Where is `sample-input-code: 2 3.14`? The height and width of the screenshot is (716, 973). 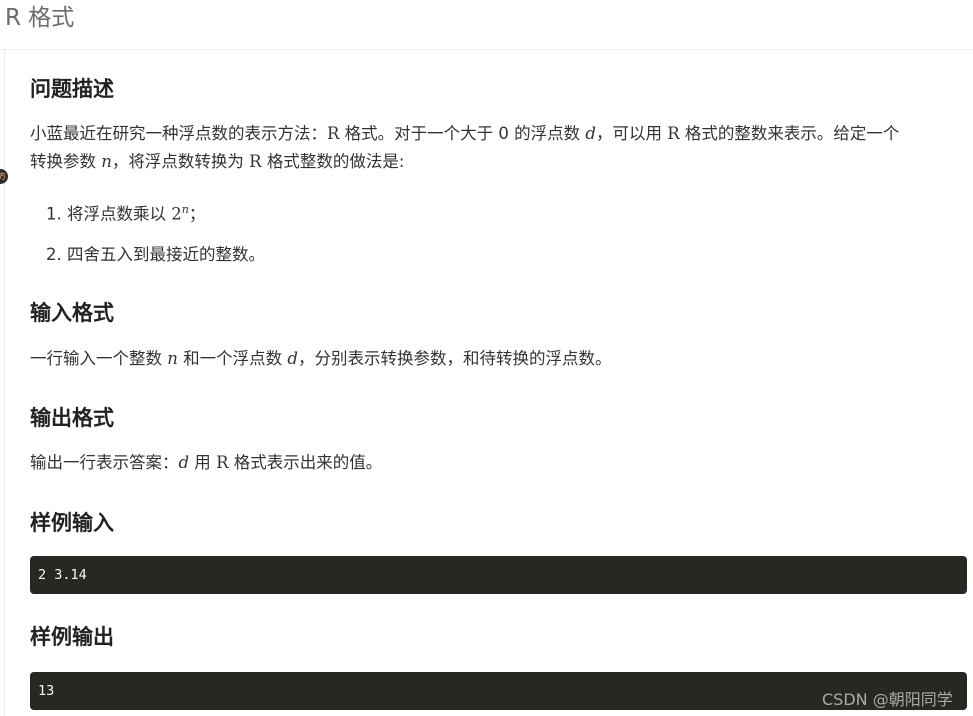 sample-input-code: 2 3.14 is located at coordinates (498, 575).